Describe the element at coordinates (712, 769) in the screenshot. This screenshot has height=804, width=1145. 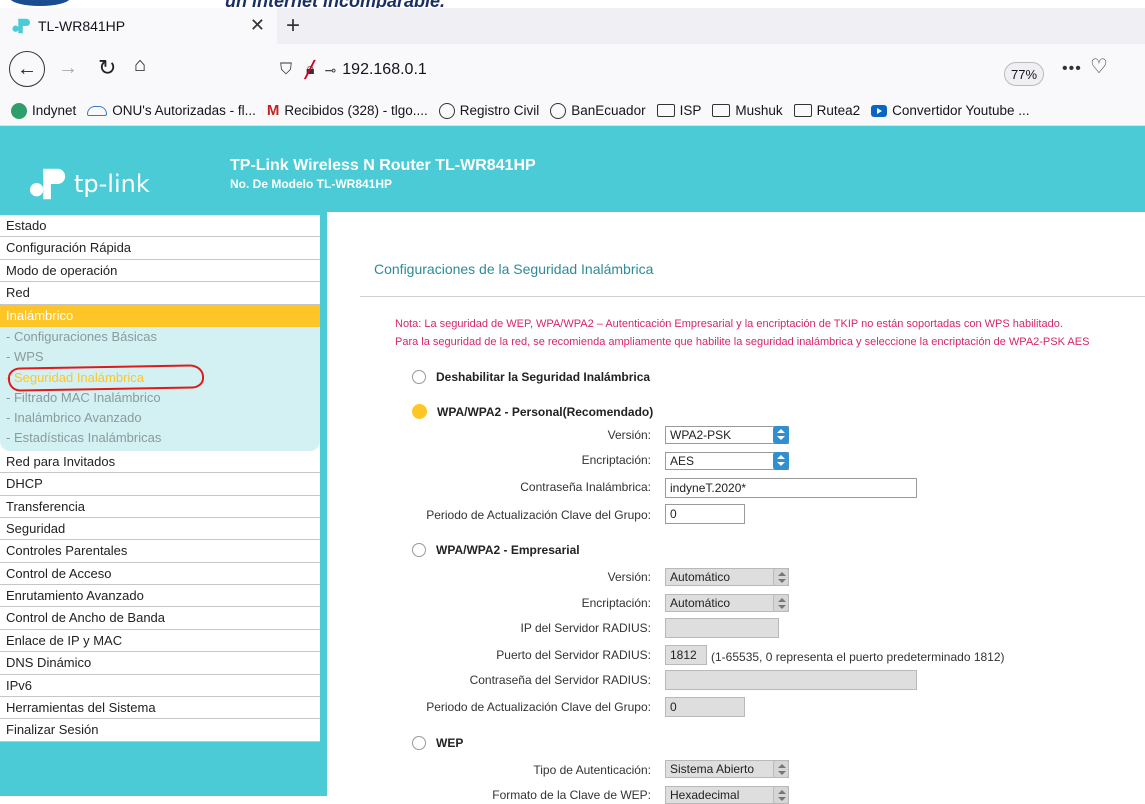
I see `wep-auth-type-value: Sistema Abierto` at that location.